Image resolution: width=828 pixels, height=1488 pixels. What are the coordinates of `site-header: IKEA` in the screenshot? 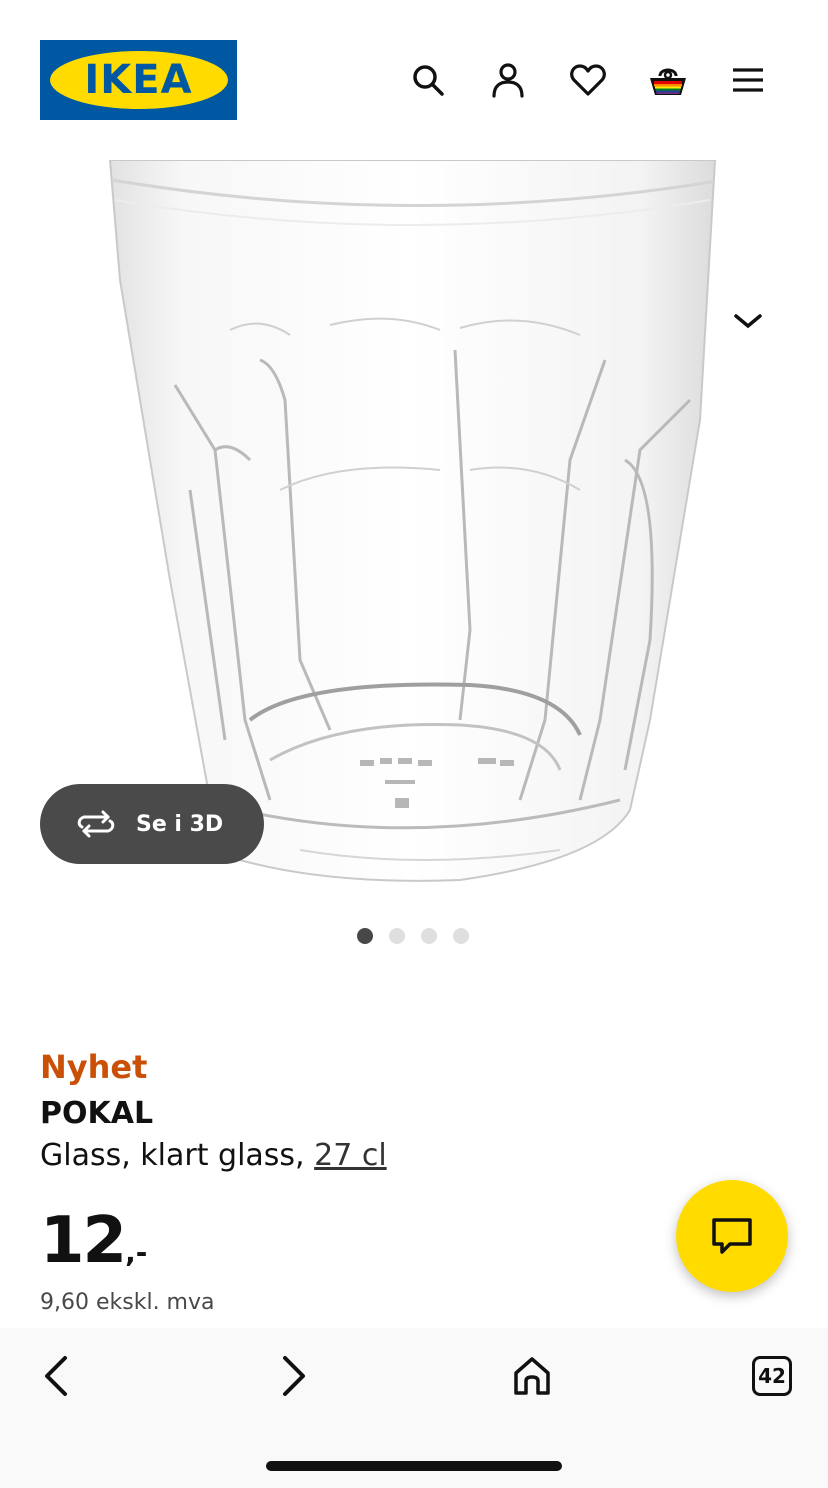 It's located at (414, 80).